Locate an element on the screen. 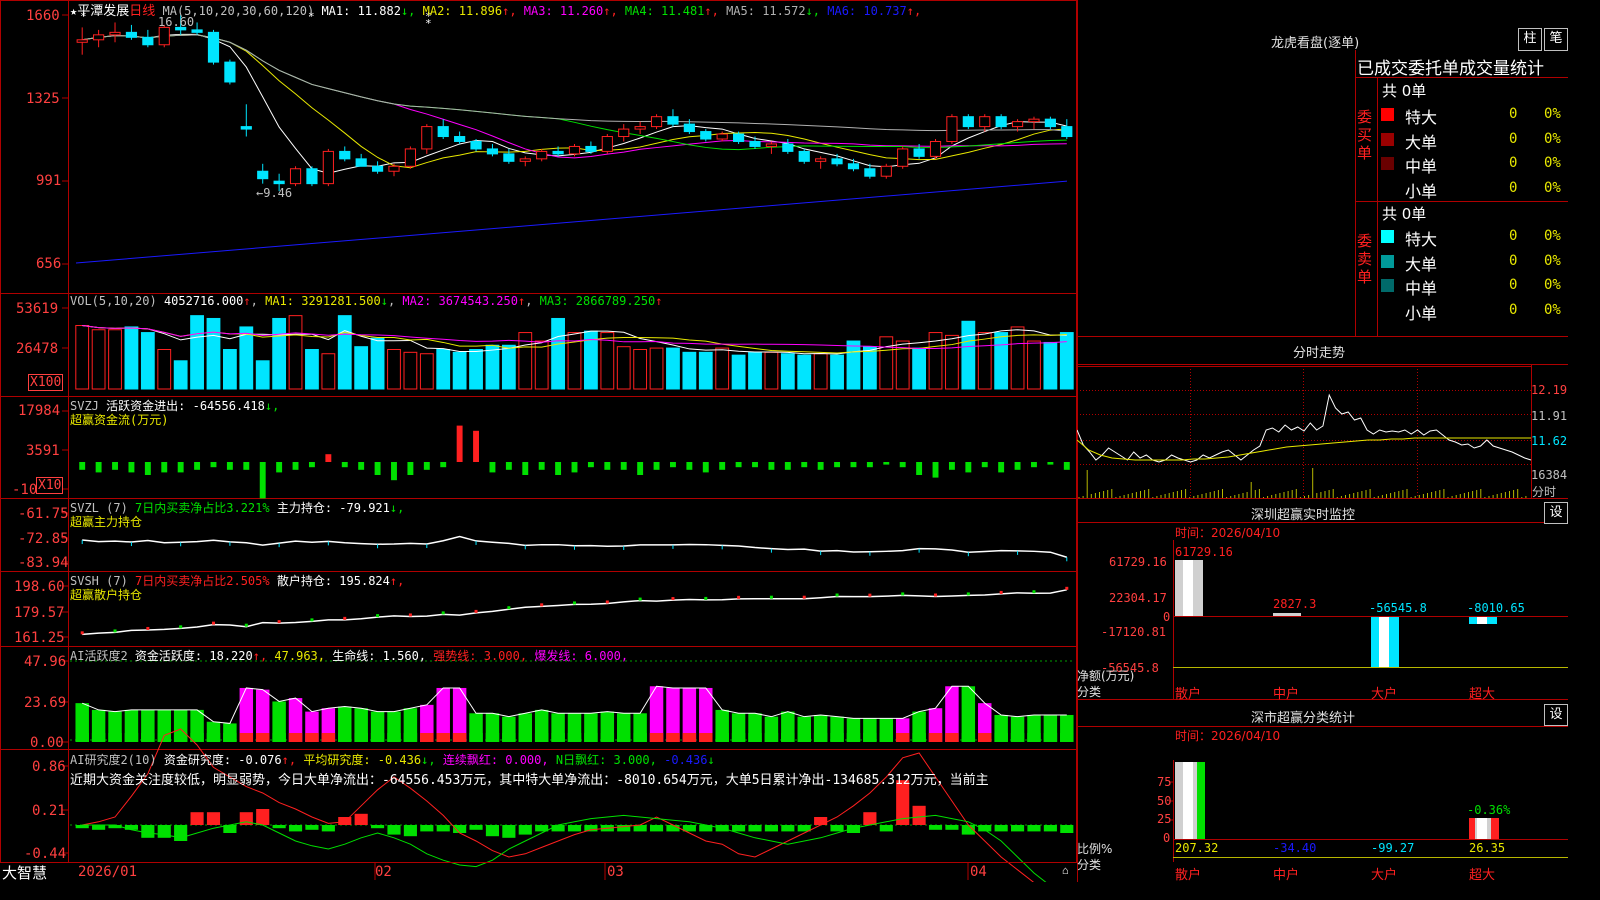 This screenshot has width=1600, height=900. buy-row-name-3: 中单 is located at coordinates (1421, 166).